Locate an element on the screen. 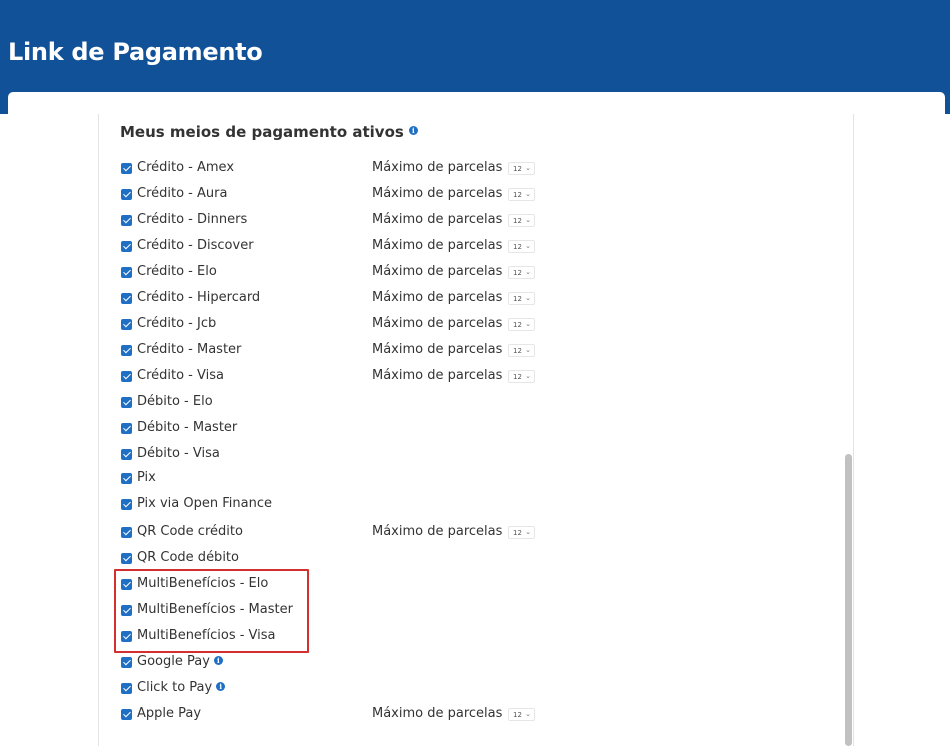 This screenshot has height=746, width=950. payment-method-row: Crédito - Amex Máximo de parcelas 12 ⌄ is located at coordinates (341, 169).